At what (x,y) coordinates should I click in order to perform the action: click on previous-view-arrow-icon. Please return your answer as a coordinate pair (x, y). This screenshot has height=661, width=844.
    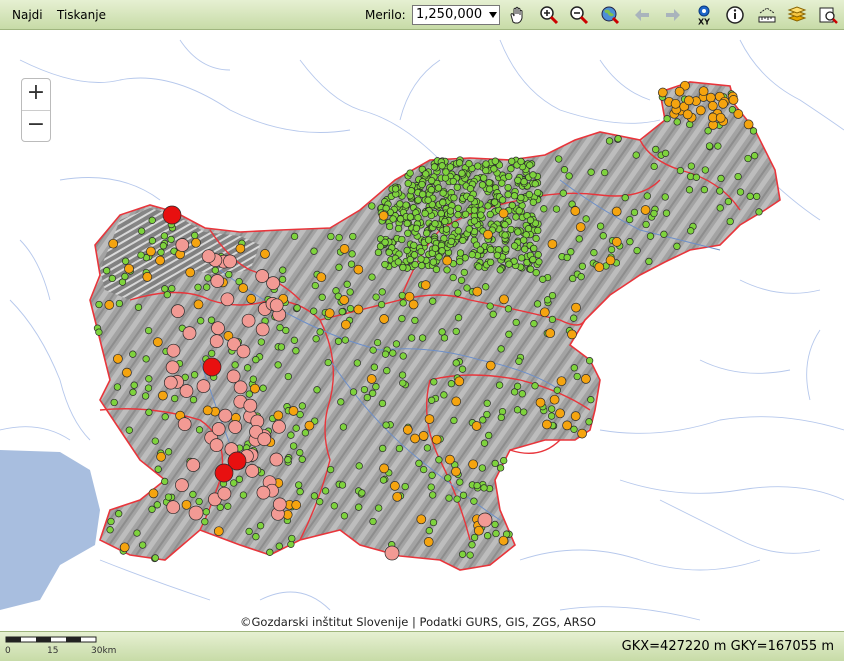
    Looking at the image, I should click on (642, 15).